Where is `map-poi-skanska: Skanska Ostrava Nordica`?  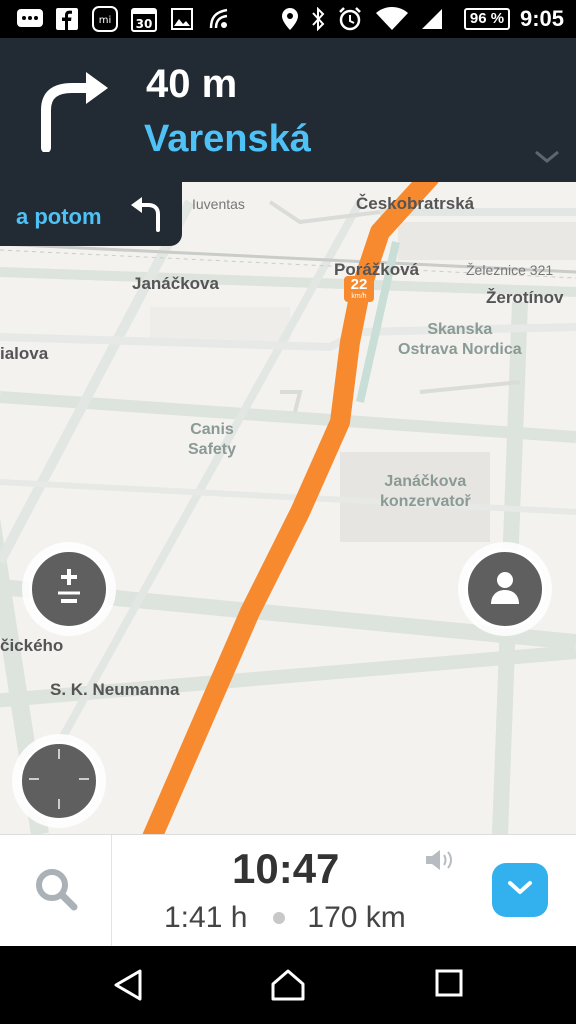 map-poi-skanska: Skanska Ostrava Nordica is located at coordinates (460, 339).